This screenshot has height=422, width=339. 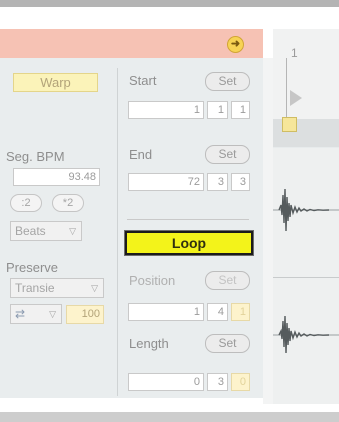 I want to click on column-divider, so click(x=117, y=232).